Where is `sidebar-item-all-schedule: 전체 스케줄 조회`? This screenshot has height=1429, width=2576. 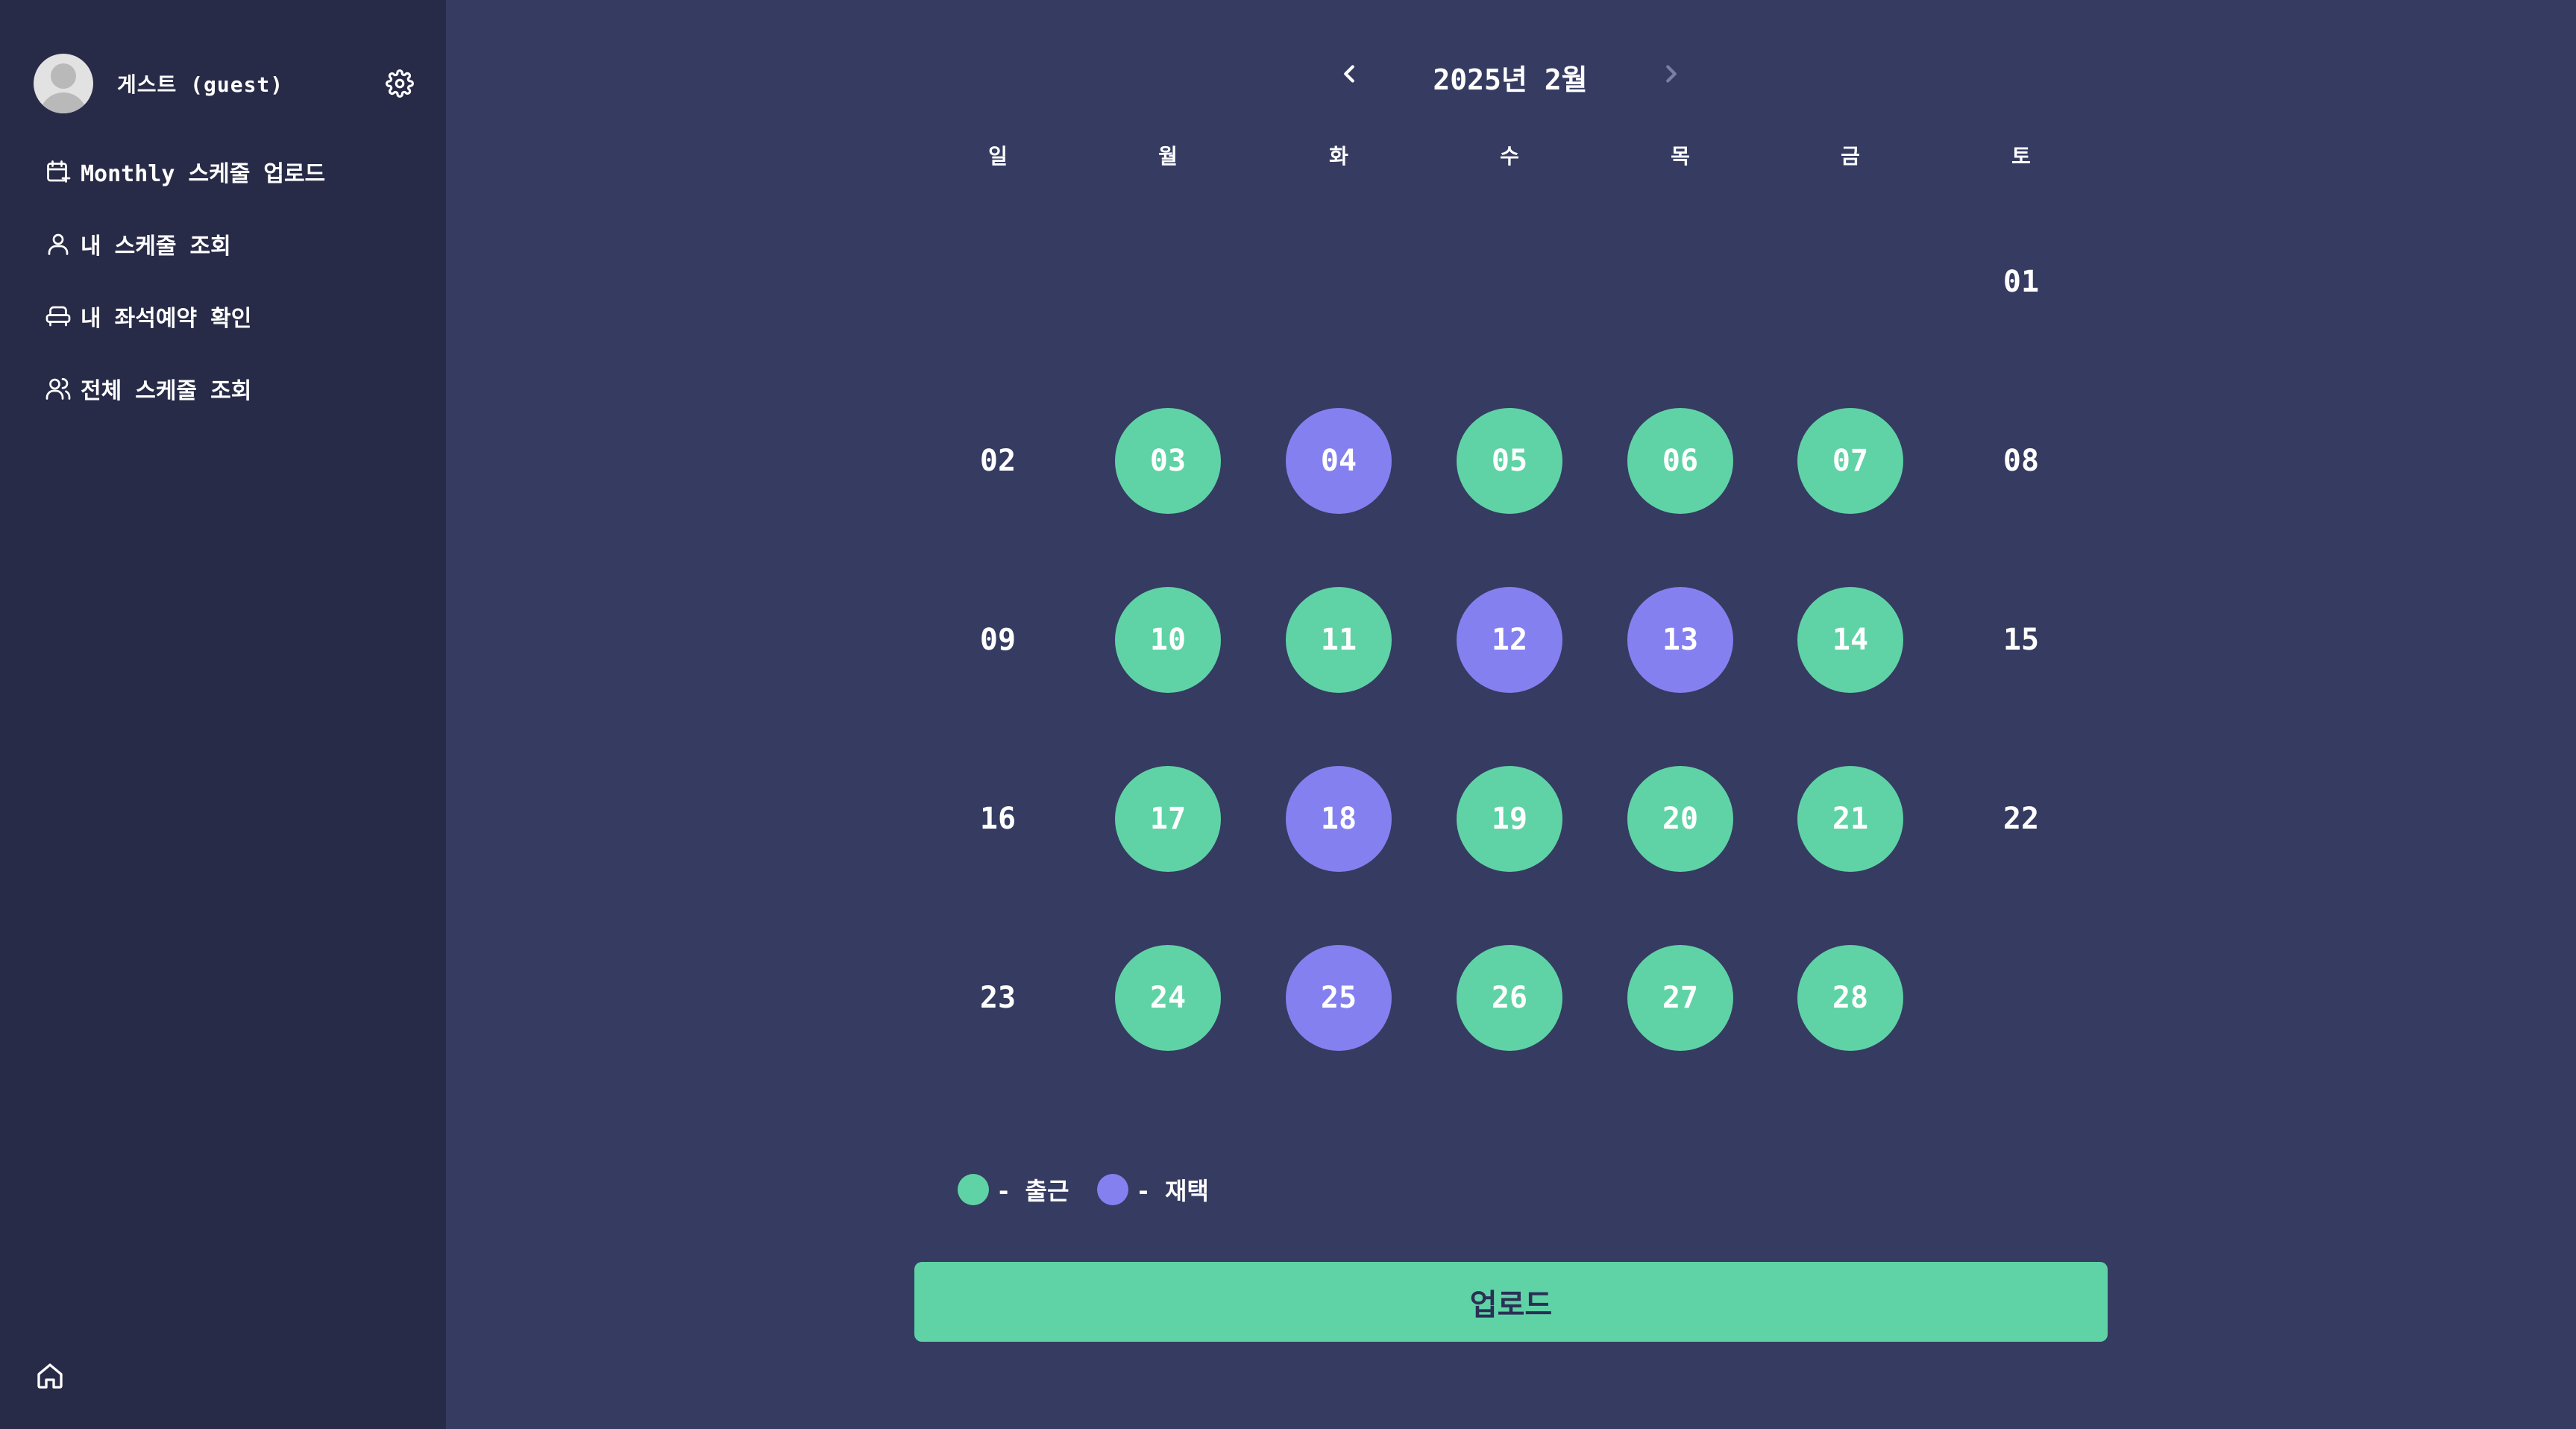
sidebar-item-all-schedule: 전체 스케줄 조회 is located at coordinates (232, 388).